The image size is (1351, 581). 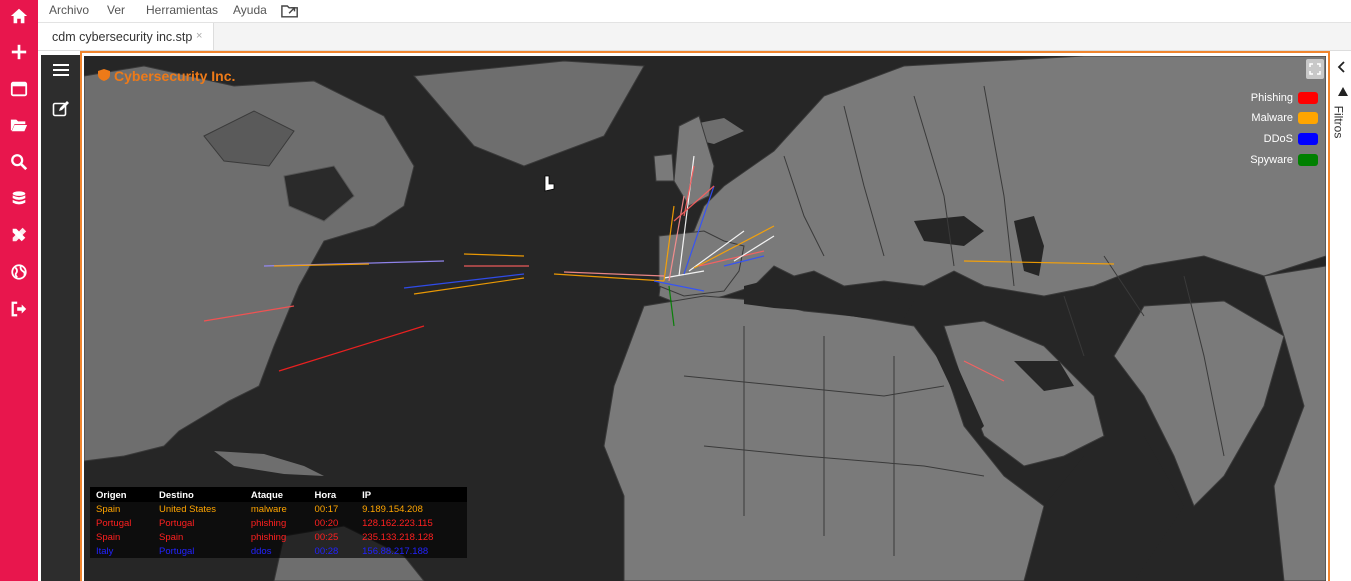 What do you see at coordinates (182, 10) in the screenshot?
I see `menu-herramientas: Herramientas` at bounding box center [182, 10].